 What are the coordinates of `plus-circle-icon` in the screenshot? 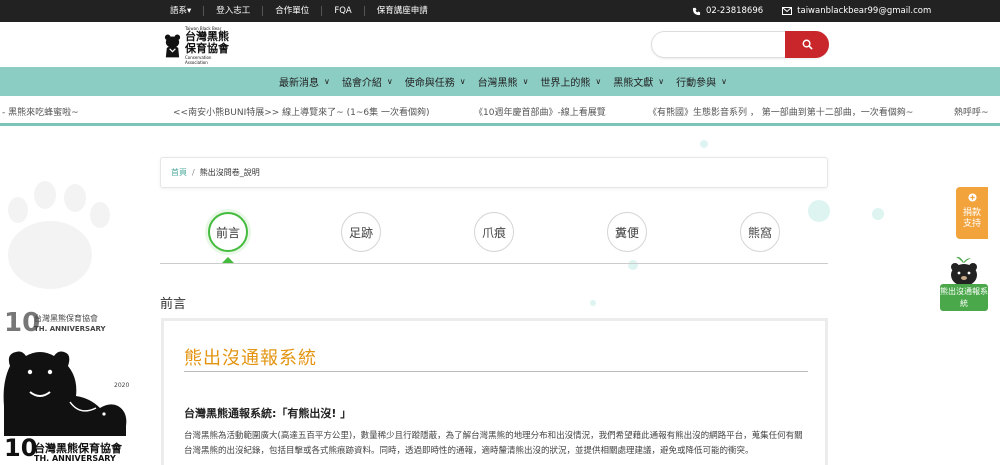 It's located at (972, 197).